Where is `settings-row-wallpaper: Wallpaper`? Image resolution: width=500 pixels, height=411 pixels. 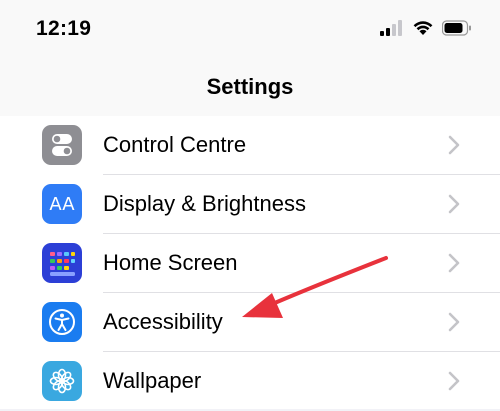 settings-row-wallpaper: Wallpaper is located at coordinates (250, 381).